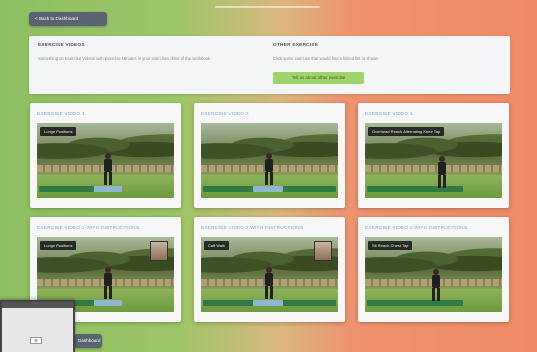 Image resolution: width=537 pixels, height=352 pixels. Describe the element at coordinates (225, 114) in the screenshot. I see `video-card-title: EXERCISE VIDEO 2` at that location.